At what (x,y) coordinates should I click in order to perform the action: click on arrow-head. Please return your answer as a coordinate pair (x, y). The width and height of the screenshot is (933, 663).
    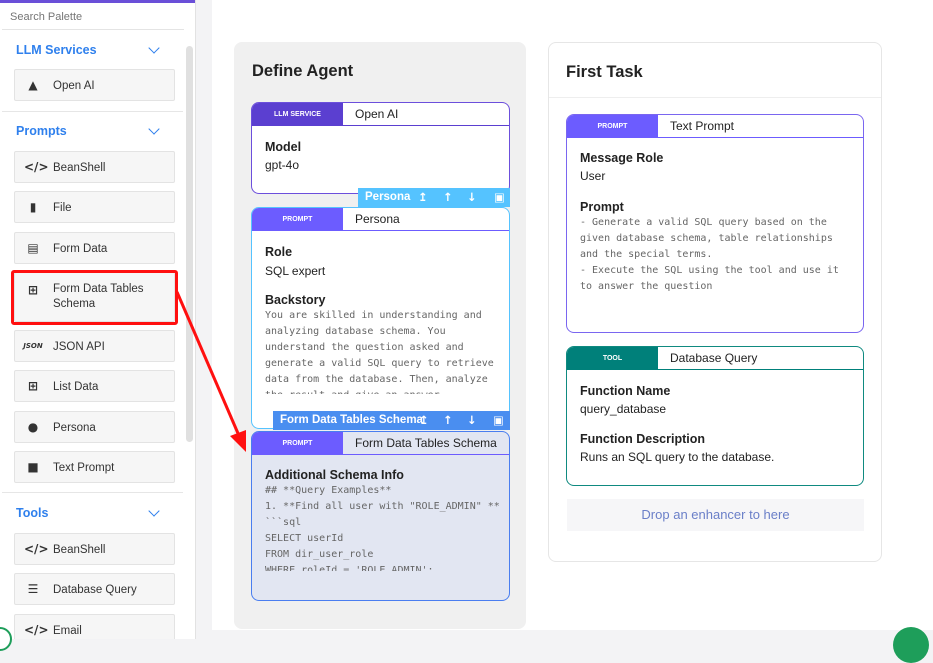
    Looking at the image, I should click on (238, 441).